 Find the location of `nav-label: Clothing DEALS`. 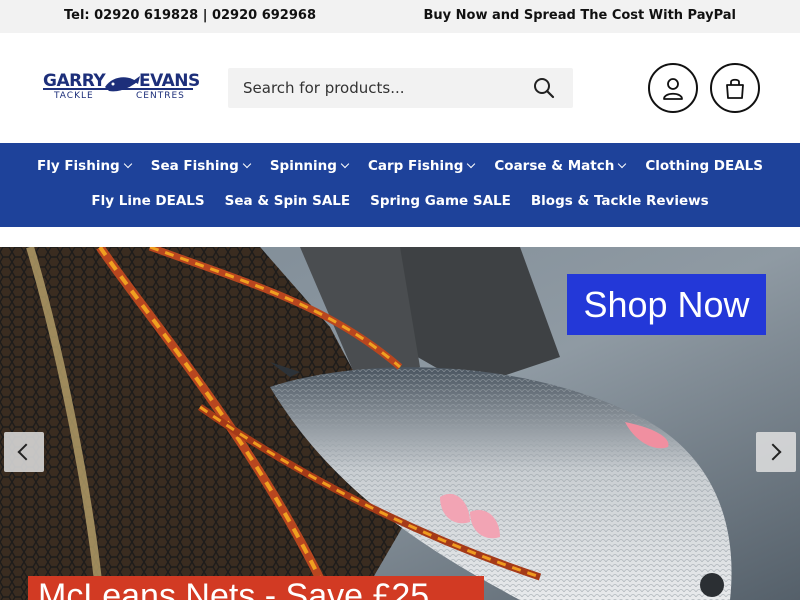

nav-label: Clothing DEALS is located at coordinates (704, 166).